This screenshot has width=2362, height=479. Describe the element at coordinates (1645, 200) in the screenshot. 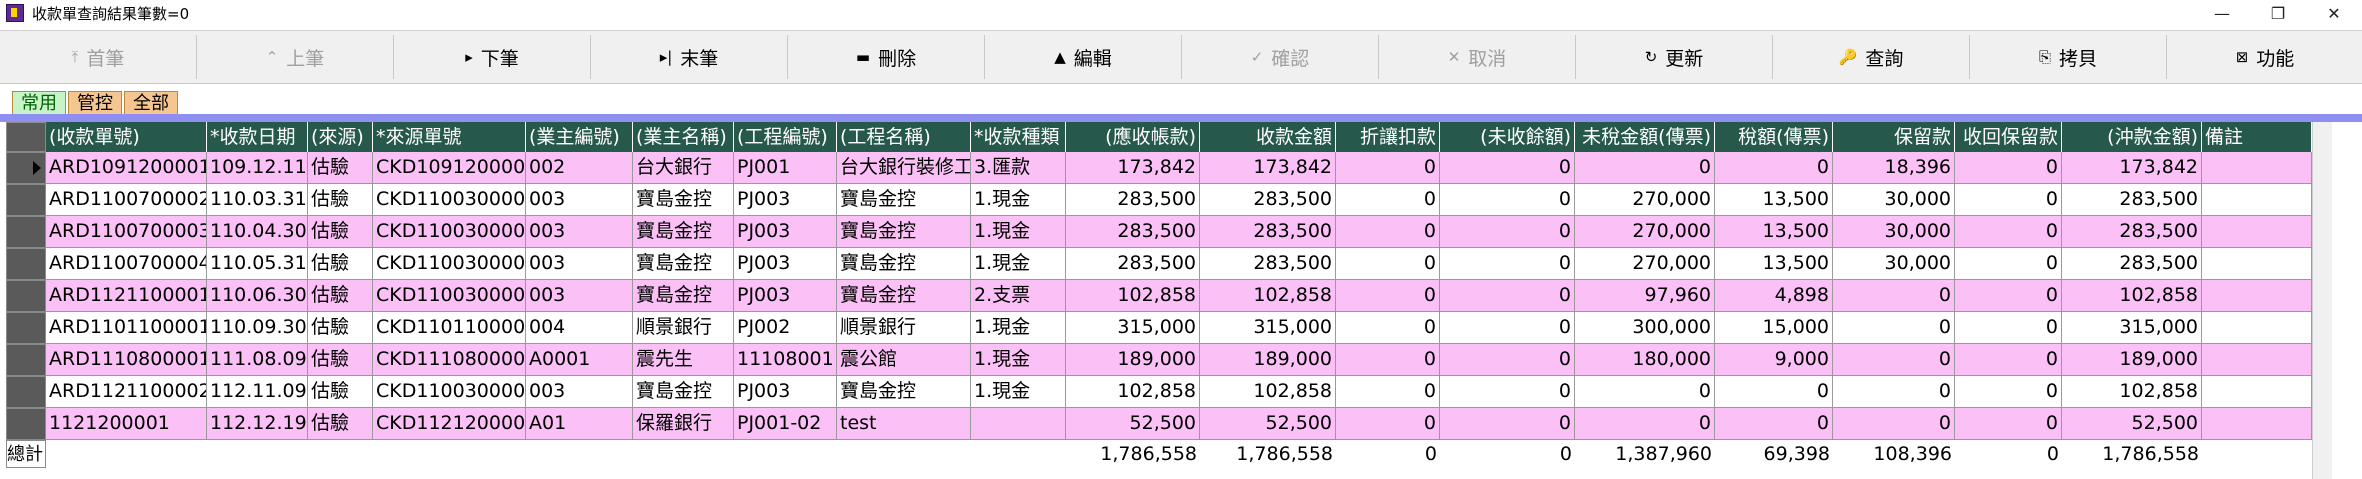

I see `table-cell: 270,000` at that location.